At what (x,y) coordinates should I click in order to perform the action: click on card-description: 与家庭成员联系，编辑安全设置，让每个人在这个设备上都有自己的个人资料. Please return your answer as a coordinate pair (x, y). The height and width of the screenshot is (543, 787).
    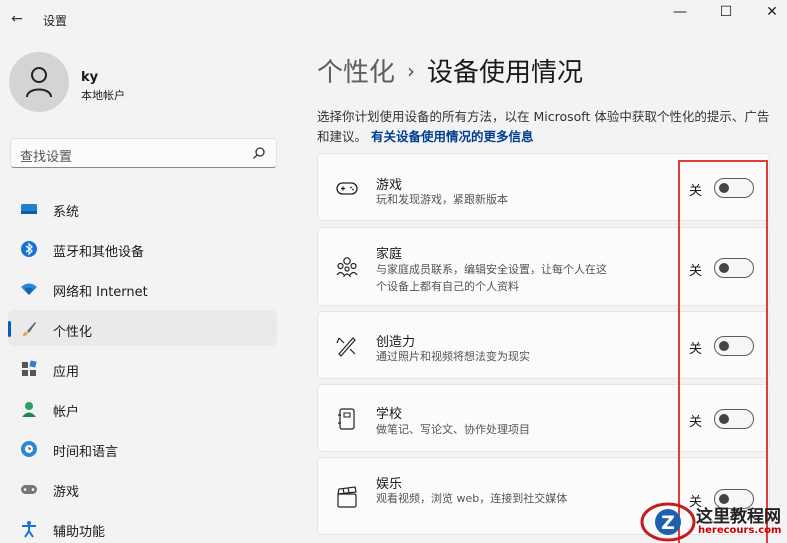
    Looking at the image, I should click on (491, 278).